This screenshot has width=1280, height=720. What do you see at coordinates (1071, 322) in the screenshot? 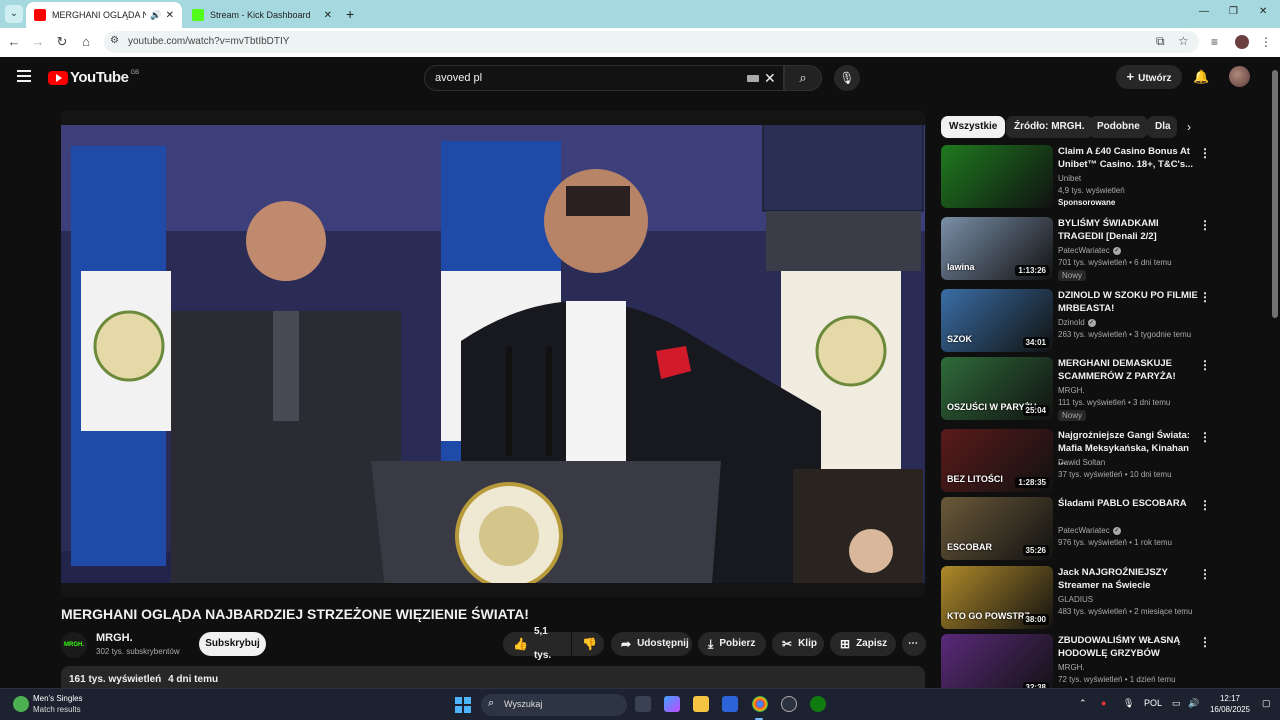
I see `channel-label: Dzinold` at bounding box center [1071, 322].